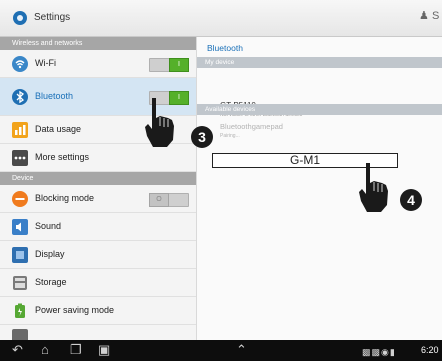 The height and width of the screenshot is (361, 442). Describe the element at coordinates (75, 310) in the screenshot. I see `sidebar-item-label: Power saving mode` at that location.